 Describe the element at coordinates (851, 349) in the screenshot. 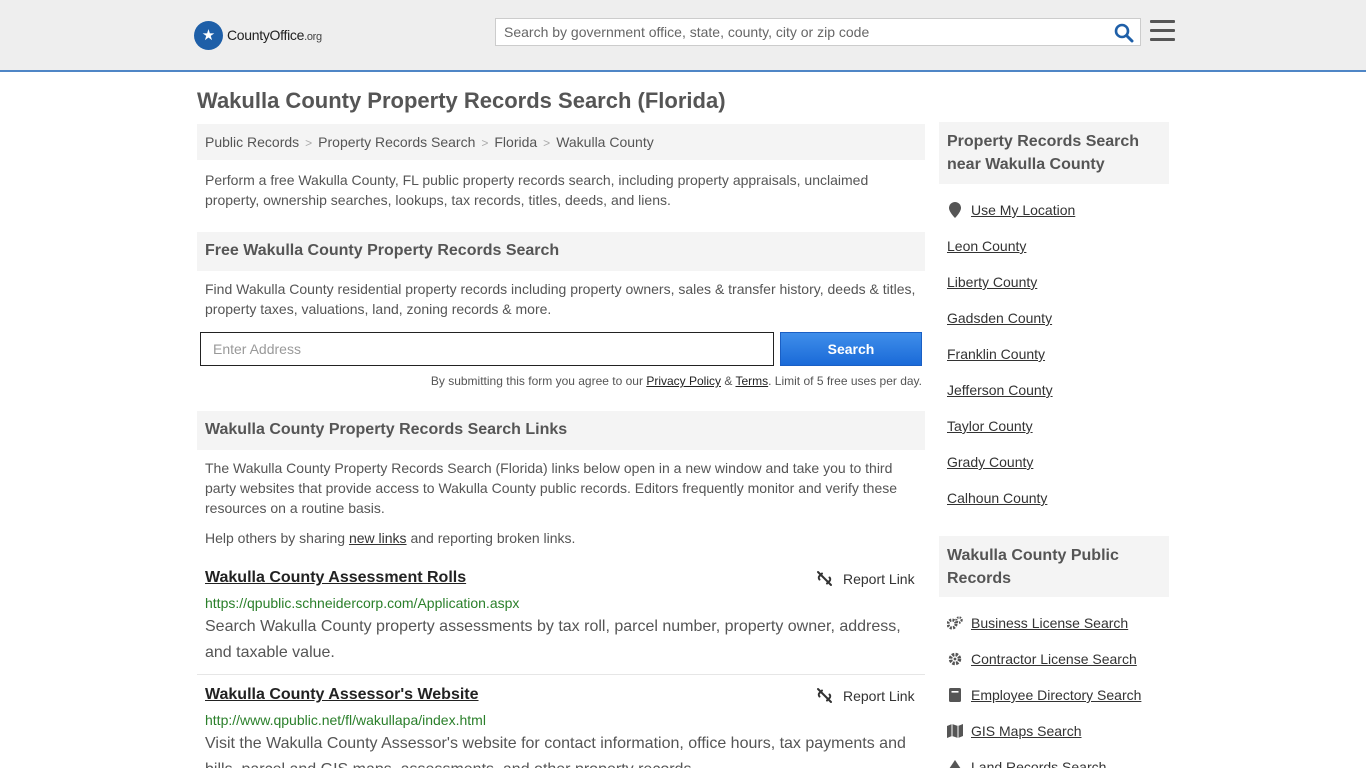

I see `address-search-button: Search` at that location.